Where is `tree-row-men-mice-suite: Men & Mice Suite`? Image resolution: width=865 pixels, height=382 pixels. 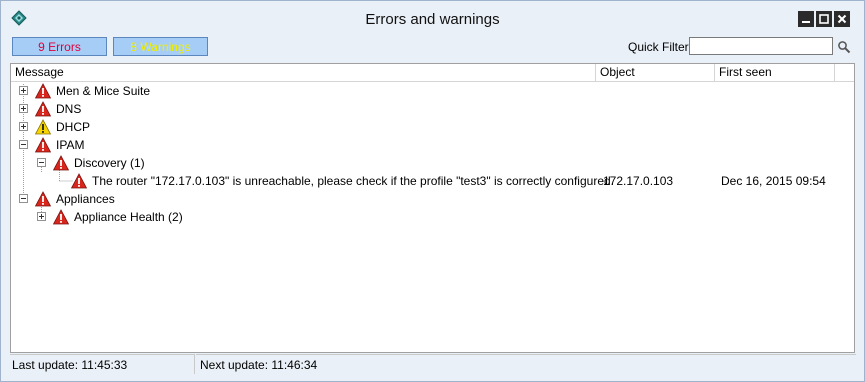
tree-row-men-mice-suite: Men & Mice Suite is located at coordinates (432, 91).